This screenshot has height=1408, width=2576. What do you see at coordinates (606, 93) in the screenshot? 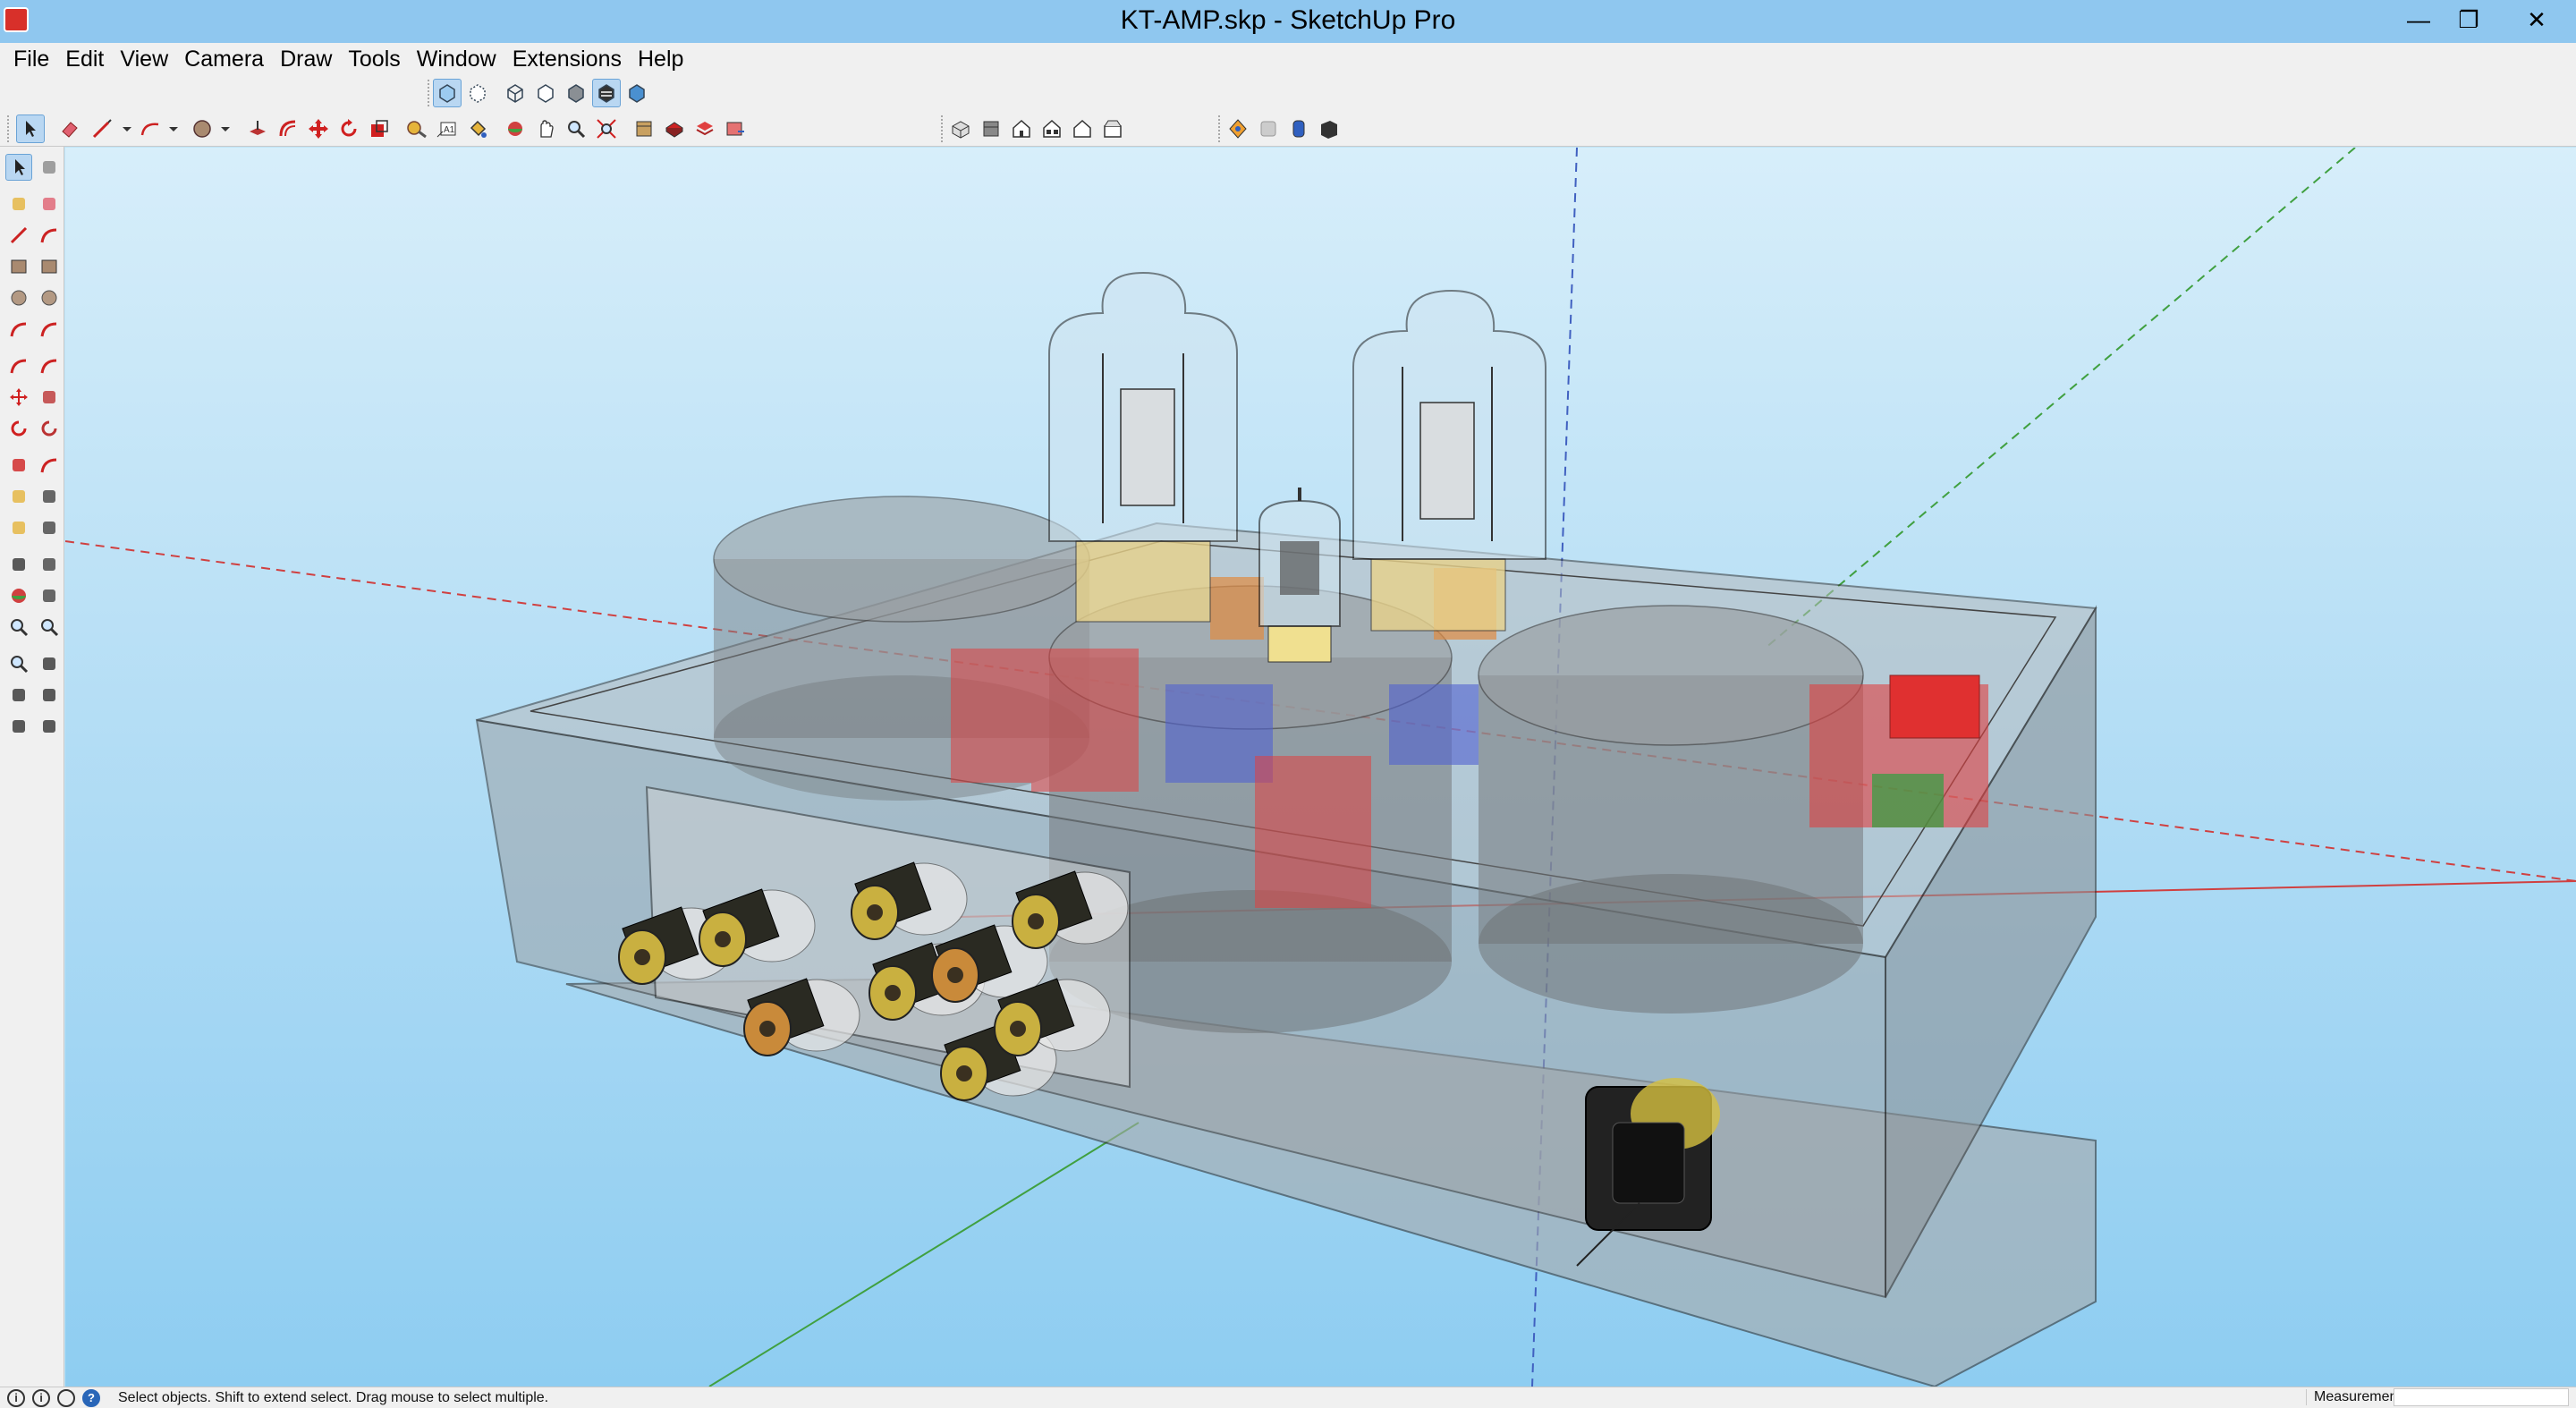
I see `shaded-textures-icon` at bounding box center [606, 93].